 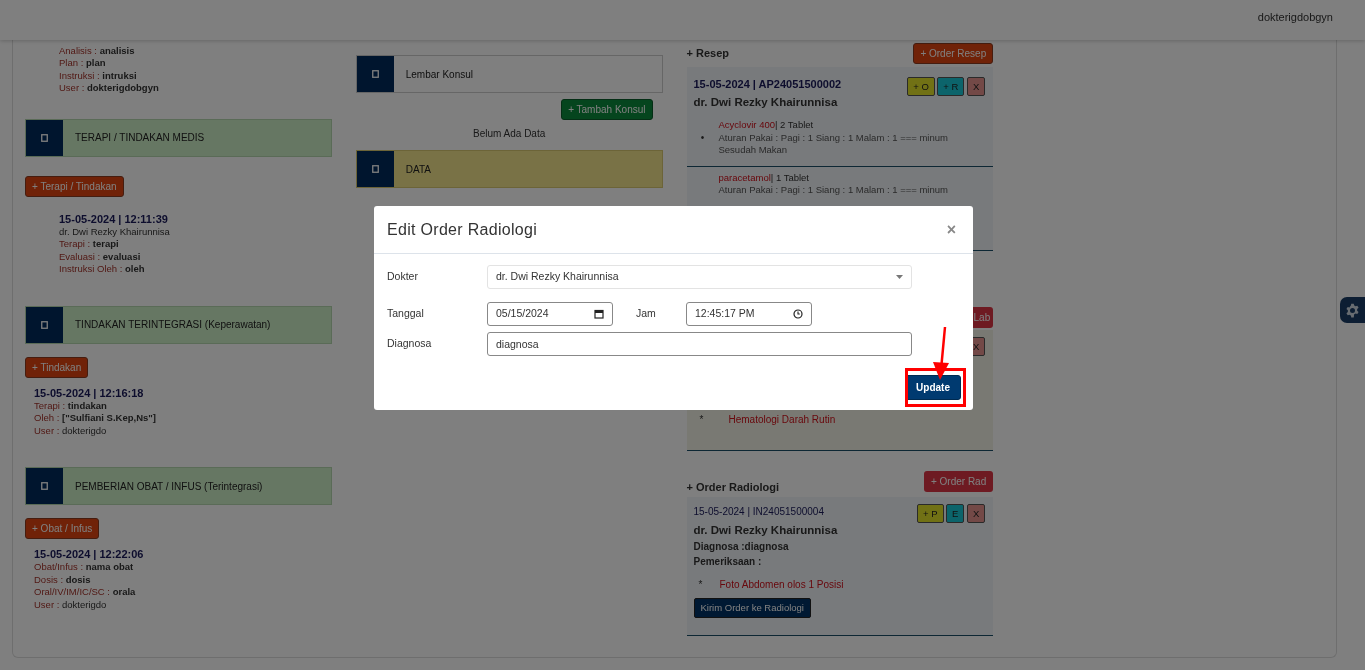 What do you see at coordinates (749, 314) in the screenshot?
I see `time-field: 12:45:17 PM` at bounding box center [749, 314].